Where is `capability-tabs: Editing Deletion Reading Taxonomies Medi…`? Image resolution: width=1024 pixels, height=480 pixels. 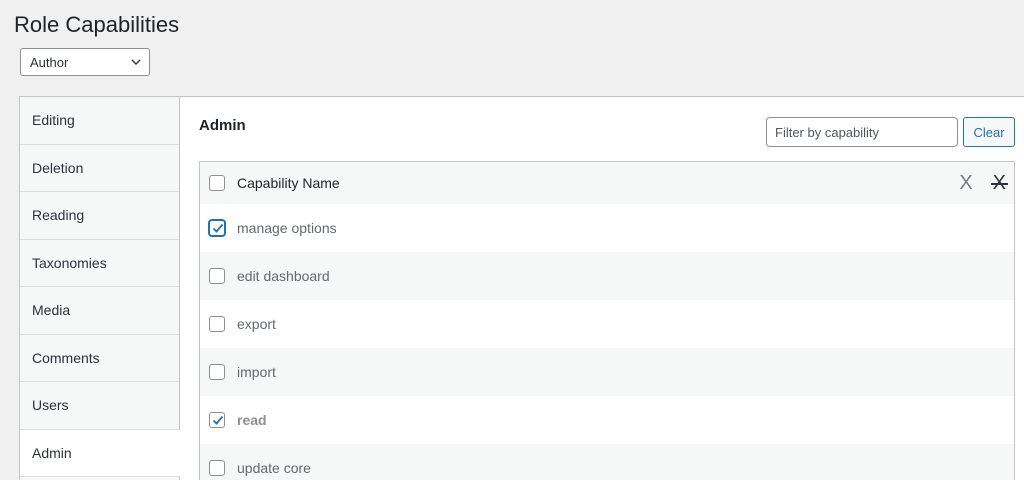
capability-tabs: Editing Deletion Reading Taxonomies Medi… is located at coordinates (100, 288).